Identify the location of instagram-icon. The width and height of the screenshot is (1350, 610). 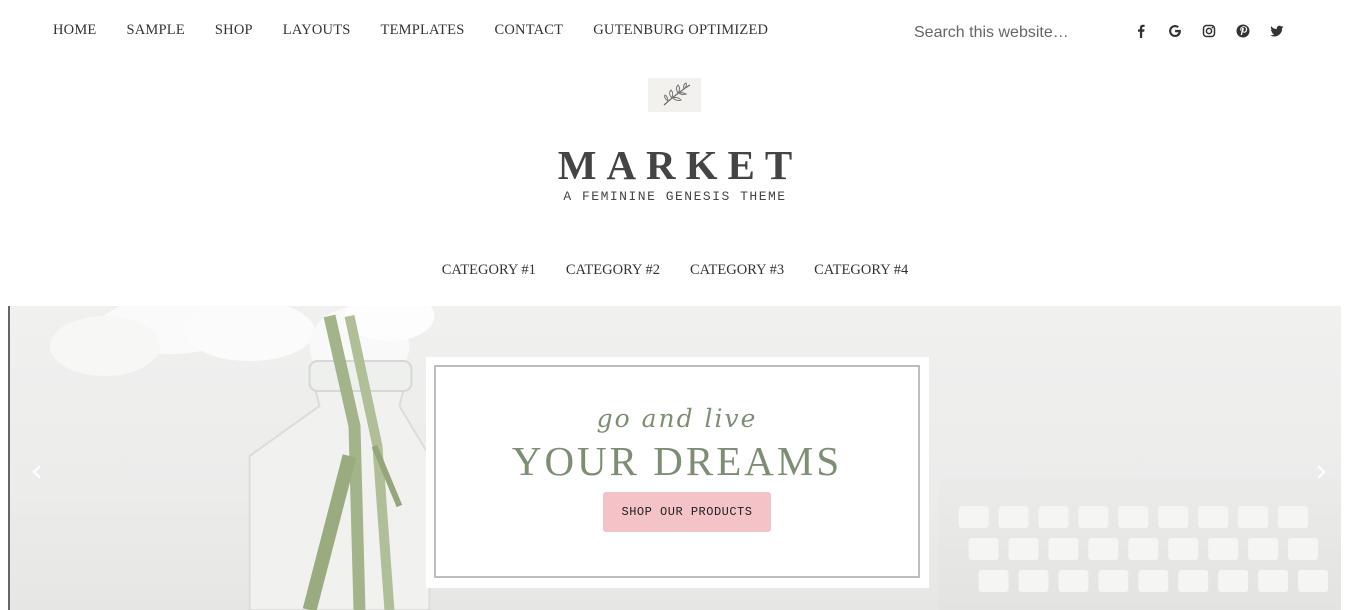
(1209, 31).